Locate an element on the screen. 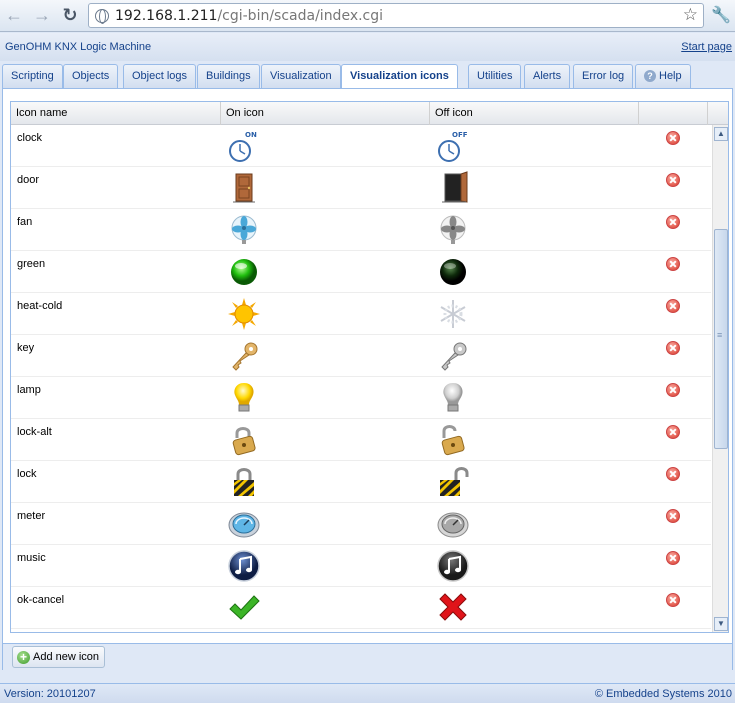  tab-utilities: Utilities is located at coordinates (495, 76).